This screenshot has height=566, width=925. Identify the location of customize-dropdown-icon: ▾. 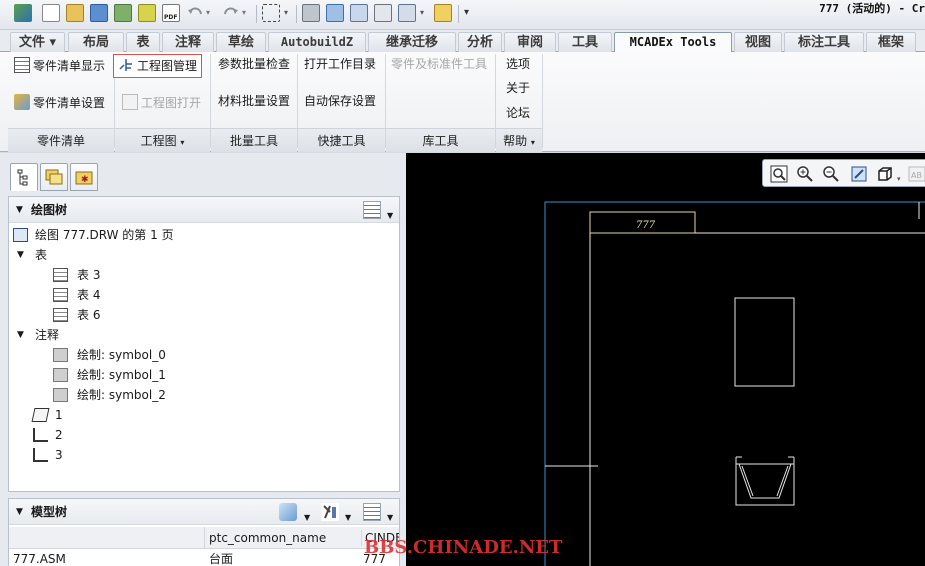
(469, 13).